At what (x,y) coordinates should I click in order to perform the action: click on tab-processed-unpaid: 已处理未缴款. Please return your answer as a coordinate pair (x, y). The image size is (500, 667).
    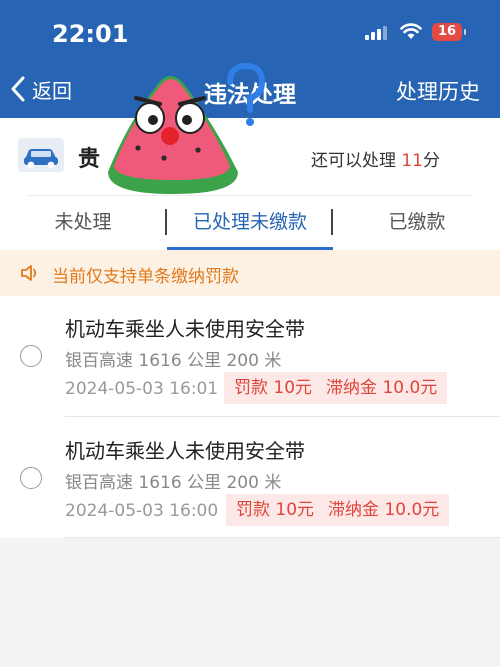
    Looking at the image, I should click on (250, 223).